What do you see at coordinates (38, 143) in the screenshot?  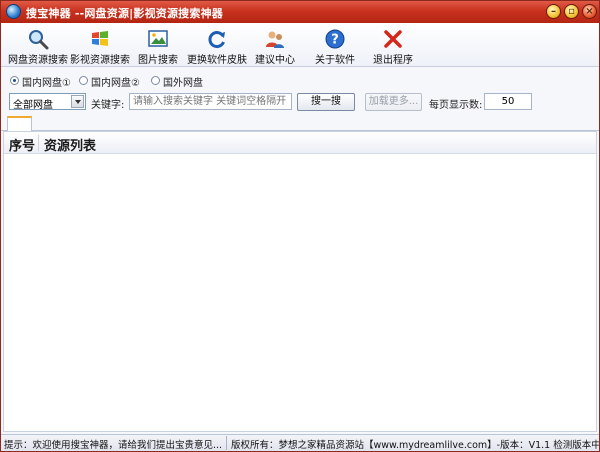 I see `column-divider` at bounding box center [38, 143].